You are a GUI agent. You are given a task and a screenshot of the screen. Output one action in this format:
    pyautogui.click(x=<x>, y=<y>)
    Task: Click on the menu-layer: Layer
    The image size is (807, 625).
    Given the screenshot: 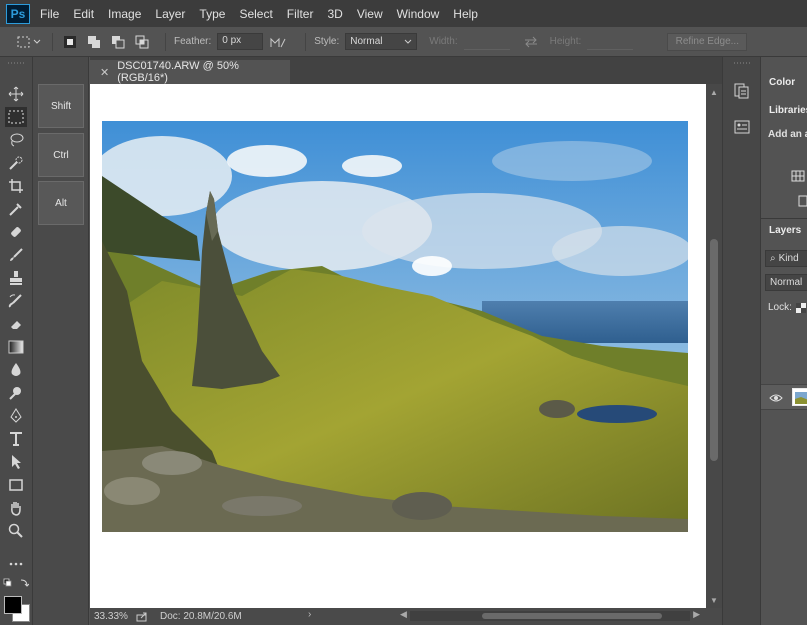 What is the action you would take?
    pyautogui.click(x=170, y=14)
    